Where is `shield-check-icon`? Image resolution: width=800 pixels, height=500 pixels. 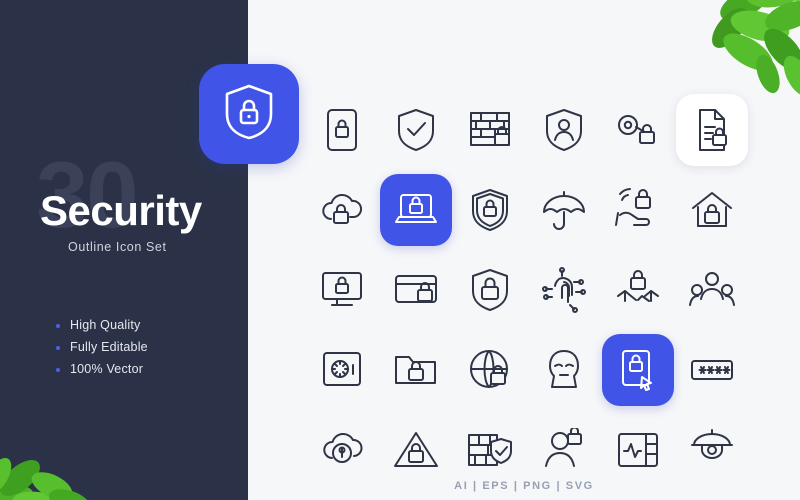
shield-check-icon is located at coordinates (416, 130).